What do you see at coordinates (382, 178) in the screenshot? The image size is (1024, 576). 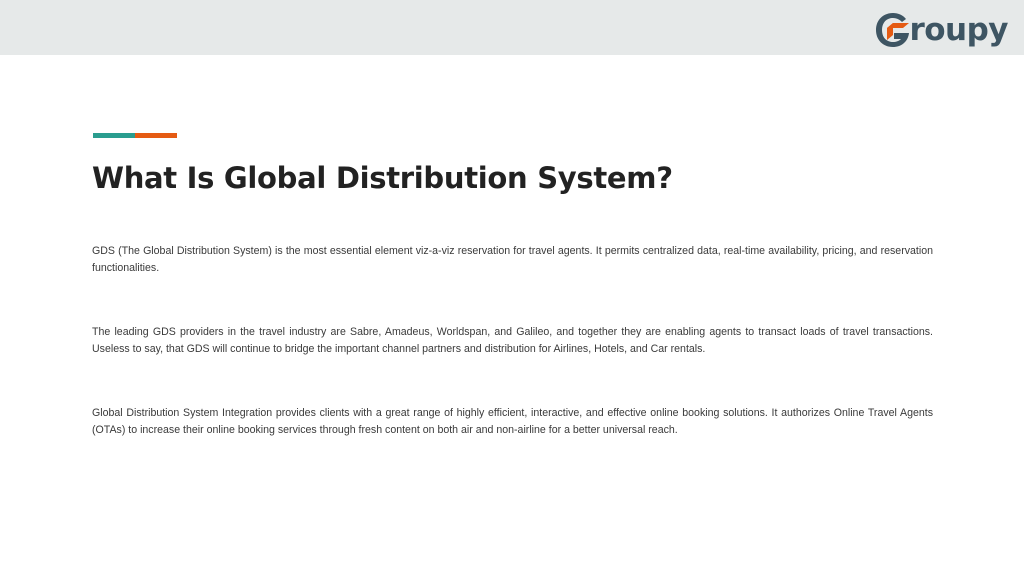 I see `page-title: What Is Global Distribution System?` at bounding box center [382, 178].